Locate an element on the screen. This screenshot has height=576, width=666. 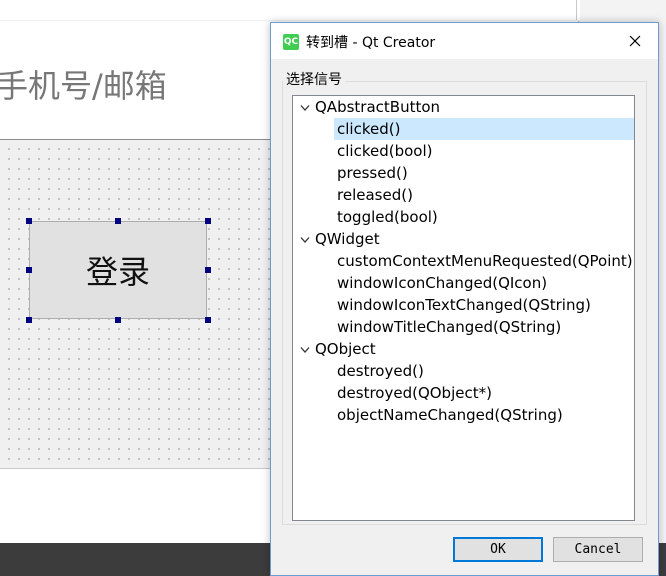
tree-group-qwidget: QWidget is located at coordinates (337, 239).